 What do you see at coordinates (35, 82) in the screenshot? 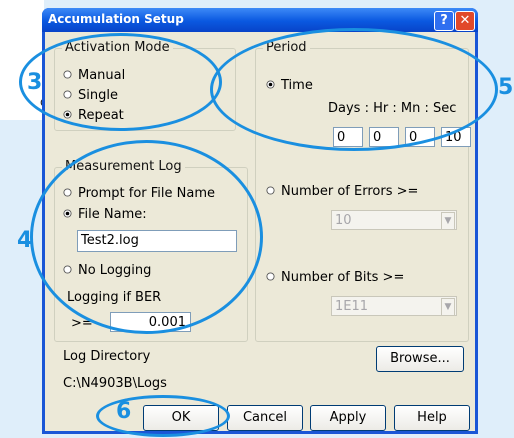
I see `annotation-number-3: 3` at bounding box center [35, 82].